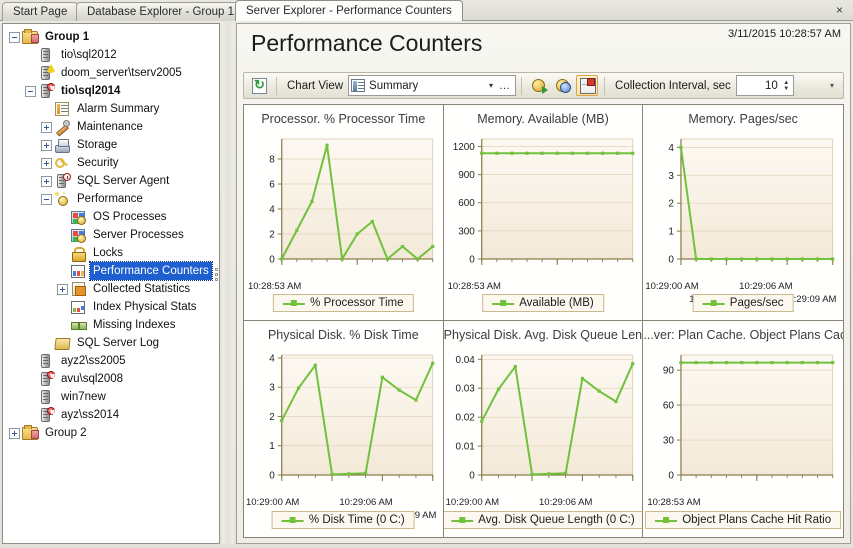 The height and width of the screenshot is (548, 853). Describe the element at coordinates (743, 520) in the screenshot. I see `chart-legend: Object Plans Cache Hit Ratio` at that location.